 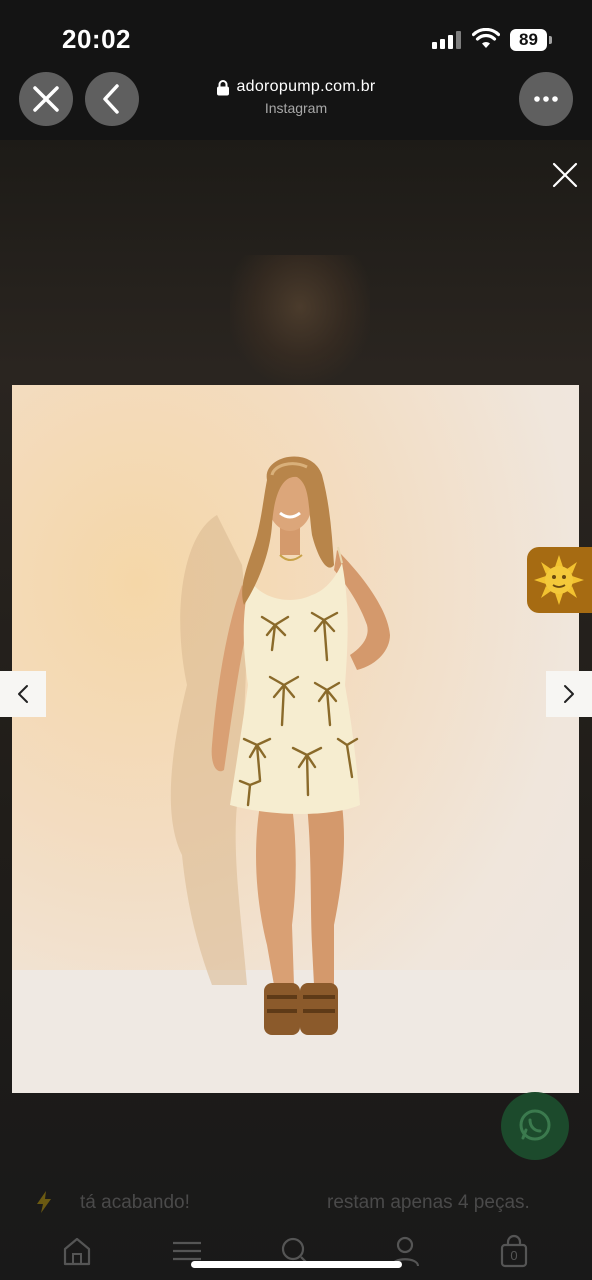 I want to click on back-browser-button, so click(x=112, y=99).